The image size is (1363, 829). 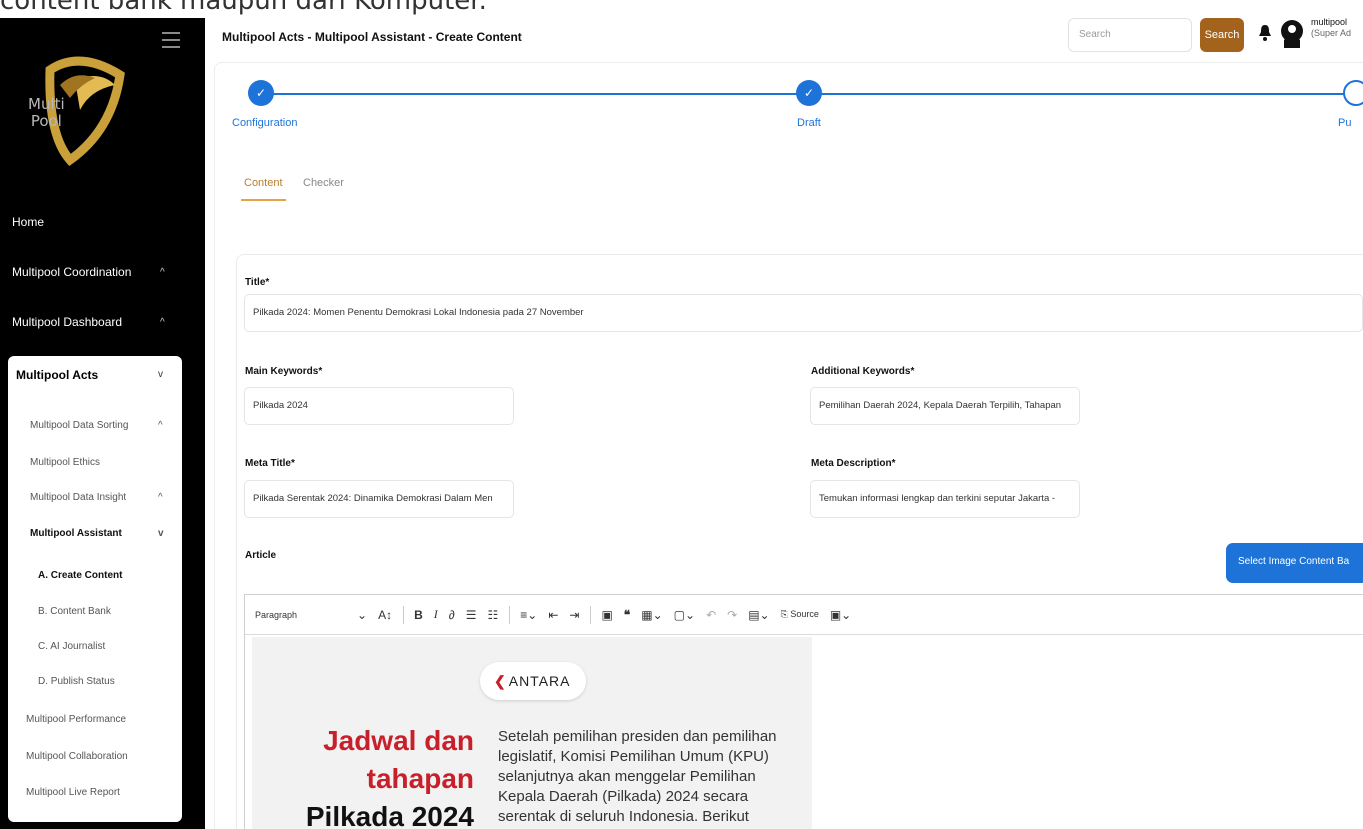 I want to click on source-icon: ⎘, so click(x=784, y=614).